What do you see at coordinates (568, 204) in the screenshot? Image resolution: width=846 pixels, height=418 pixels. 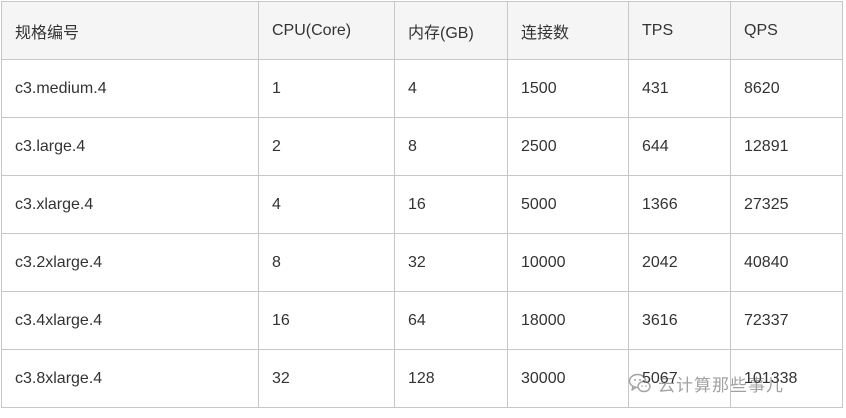 I see `cell-connections: 5000` at bounding box center [568, 204].